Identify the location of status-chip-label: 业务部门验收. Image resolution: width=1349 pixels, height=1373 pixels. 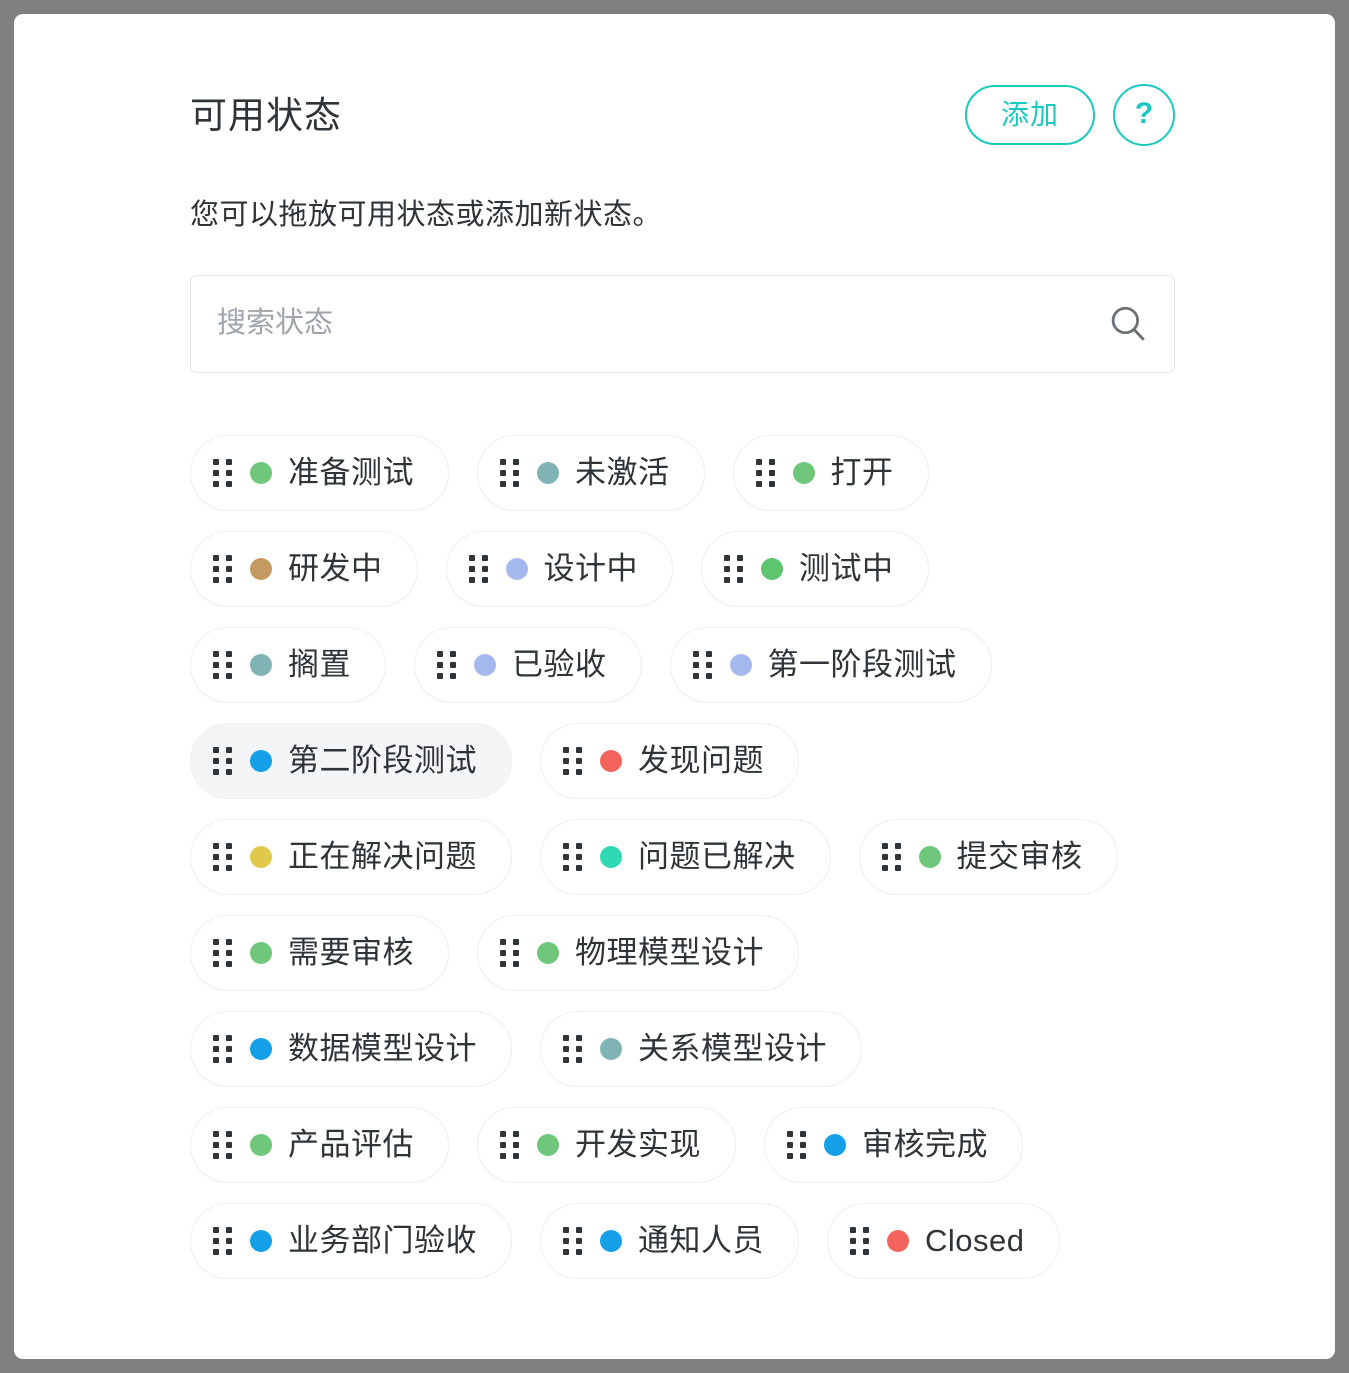
(382, 1241).